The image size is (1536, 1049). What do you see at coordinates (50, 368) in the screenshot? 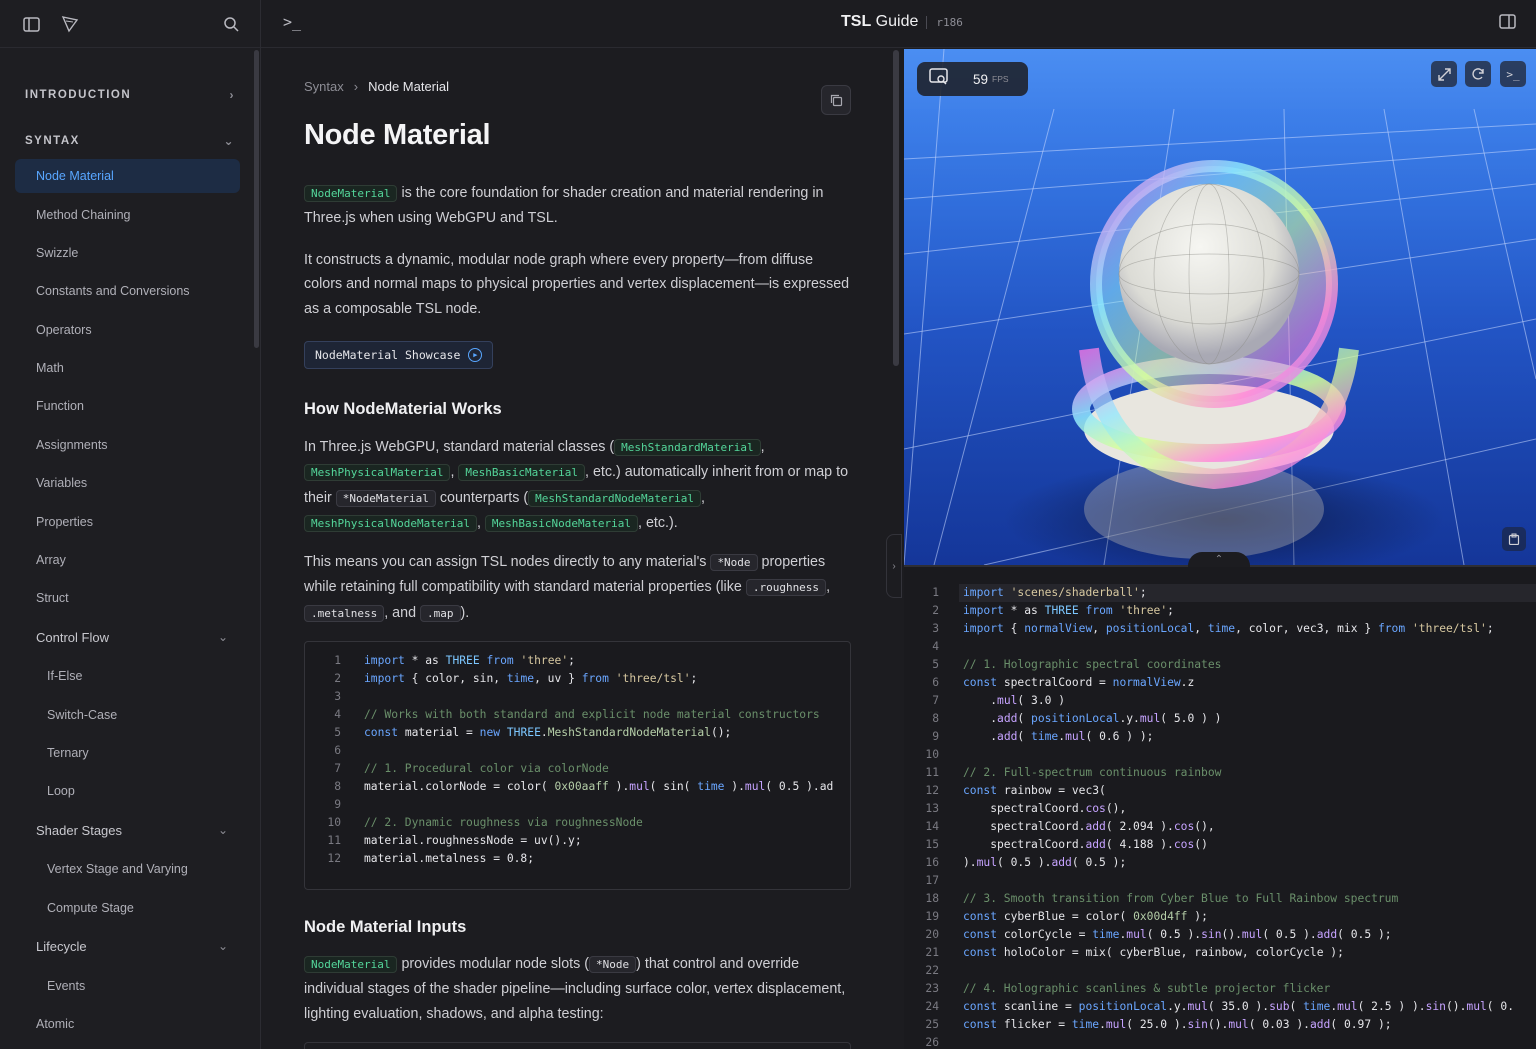
I see `sidebar-item-label: Math` at bounding box center [50, 368].